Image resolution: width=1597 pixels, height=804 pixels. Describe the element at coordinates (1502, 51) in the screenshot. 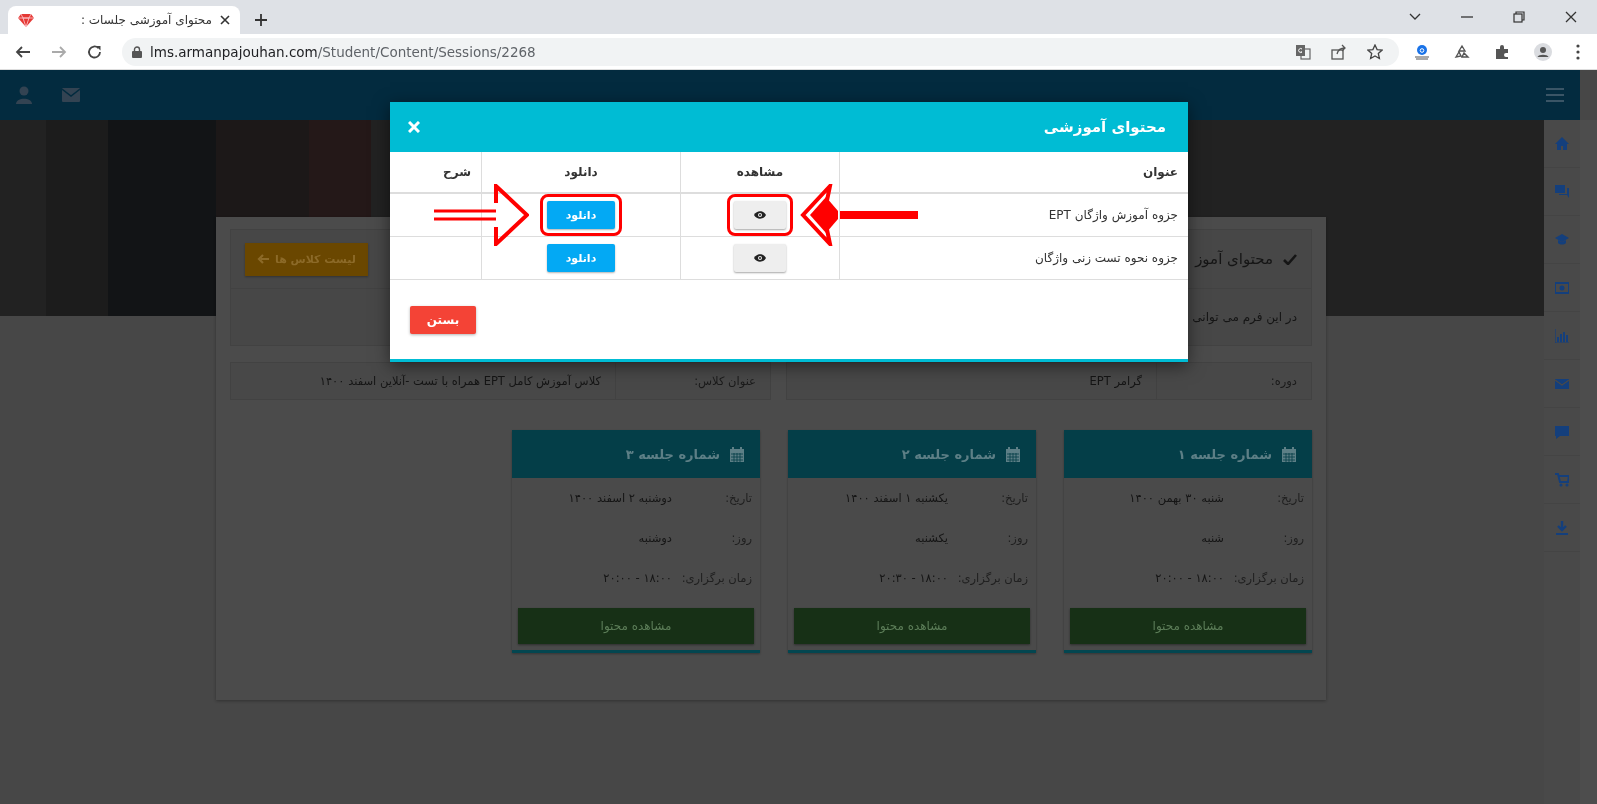

I see `puzzle-icon` at that location.